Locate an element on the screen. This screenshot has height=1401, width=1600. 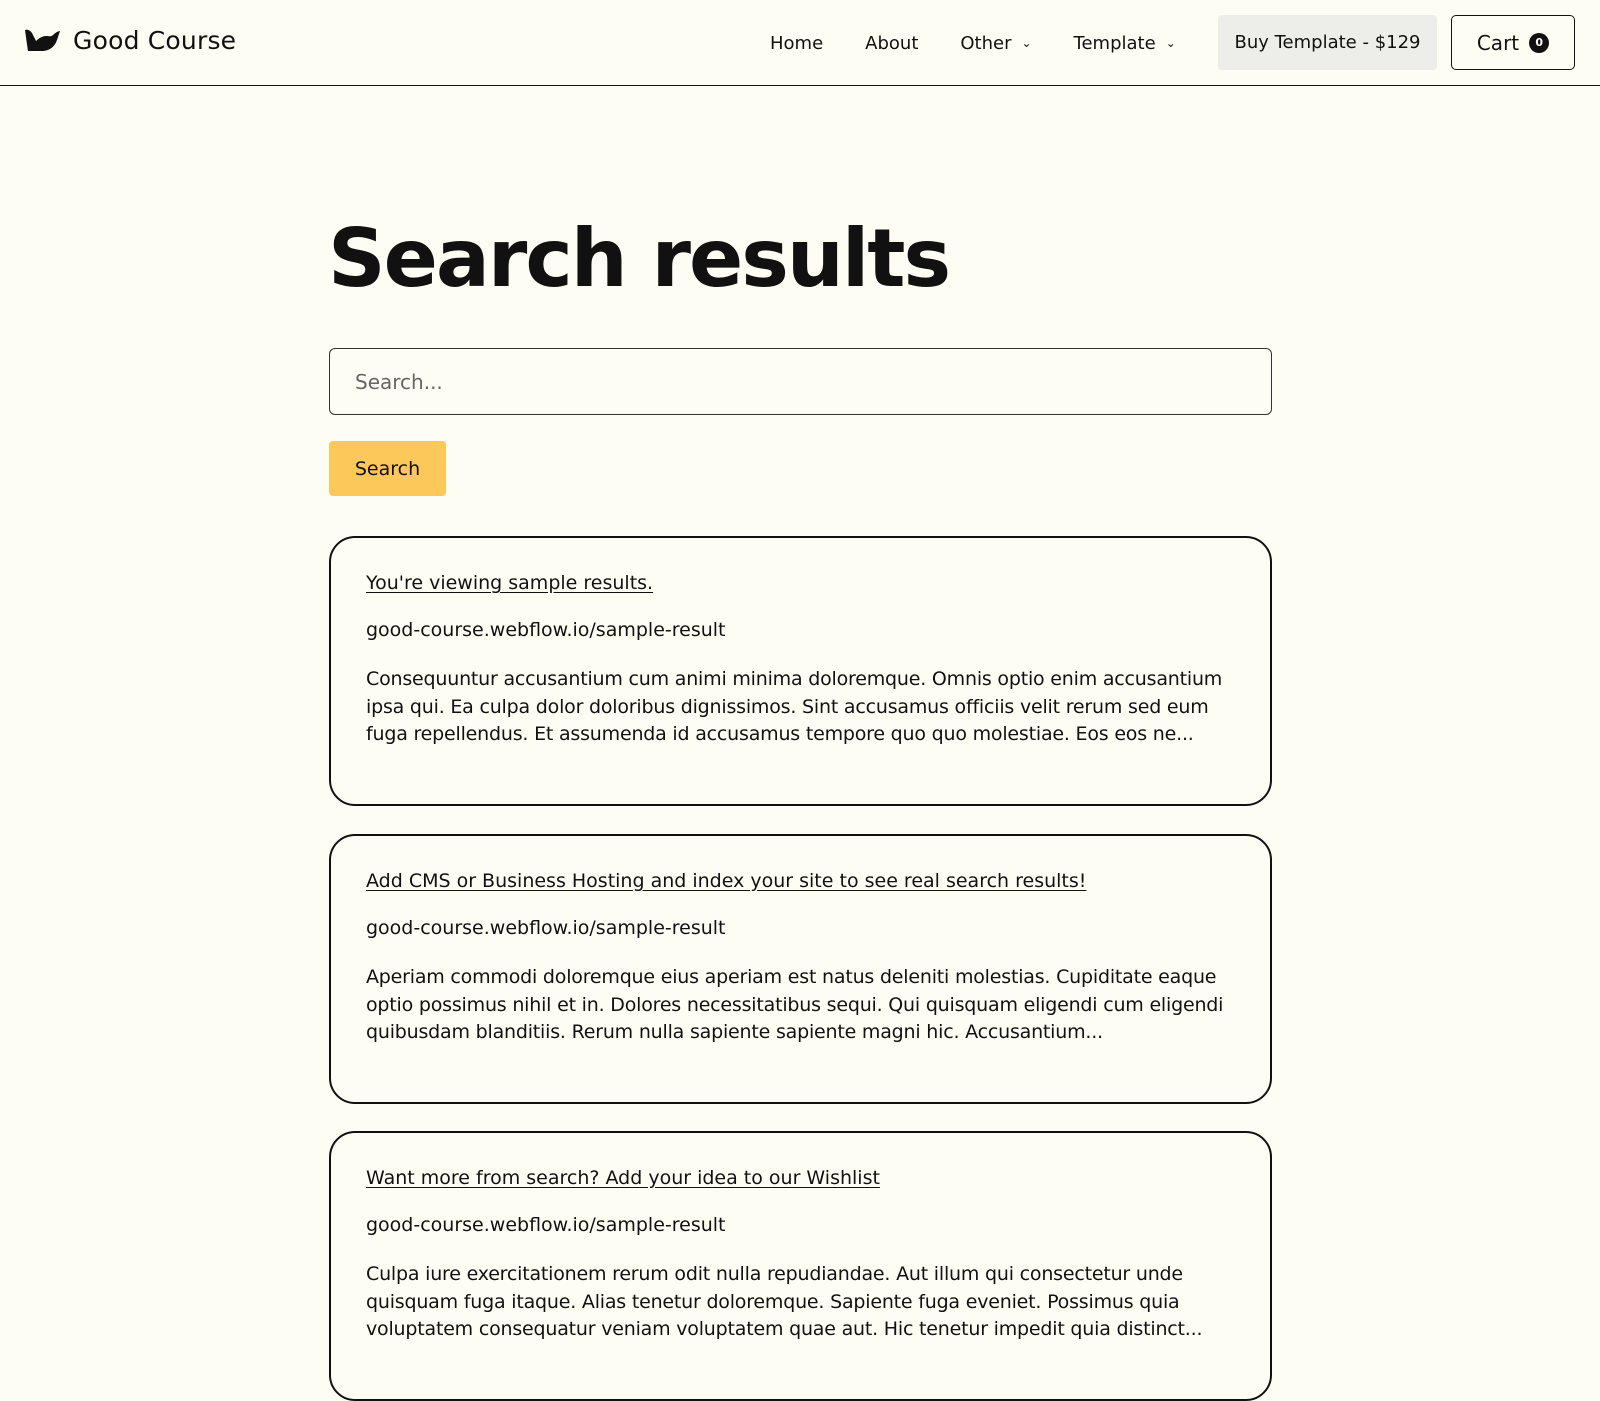
nav-menu: Home About Other ⌄ Template ⌄ is located at coordinates (973, 43).